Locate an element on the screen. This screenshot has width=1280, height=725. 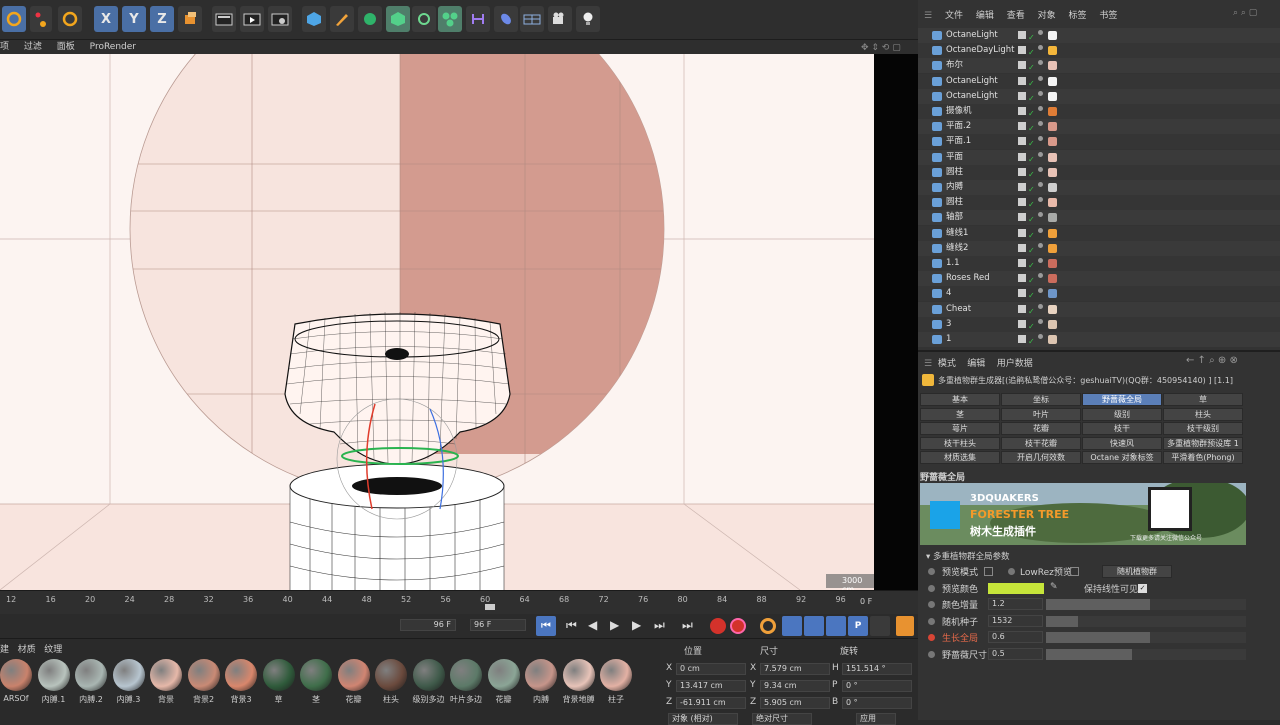
param-value-field: 1532 is located at coordinates (1015, 620).